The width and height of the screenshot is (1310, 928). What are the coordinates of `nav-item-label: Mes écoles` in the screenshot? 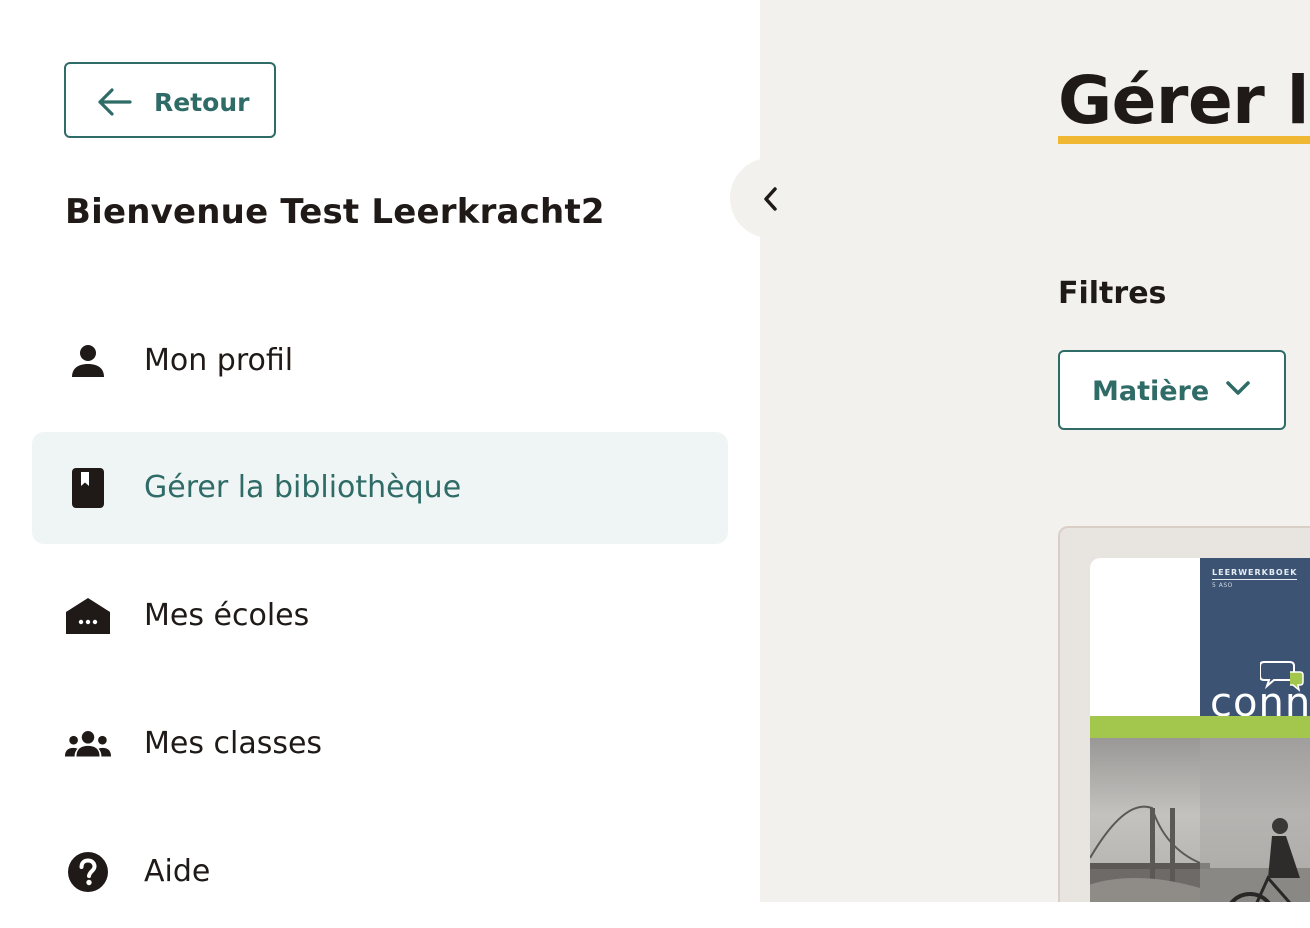 It's located at (227, 615).